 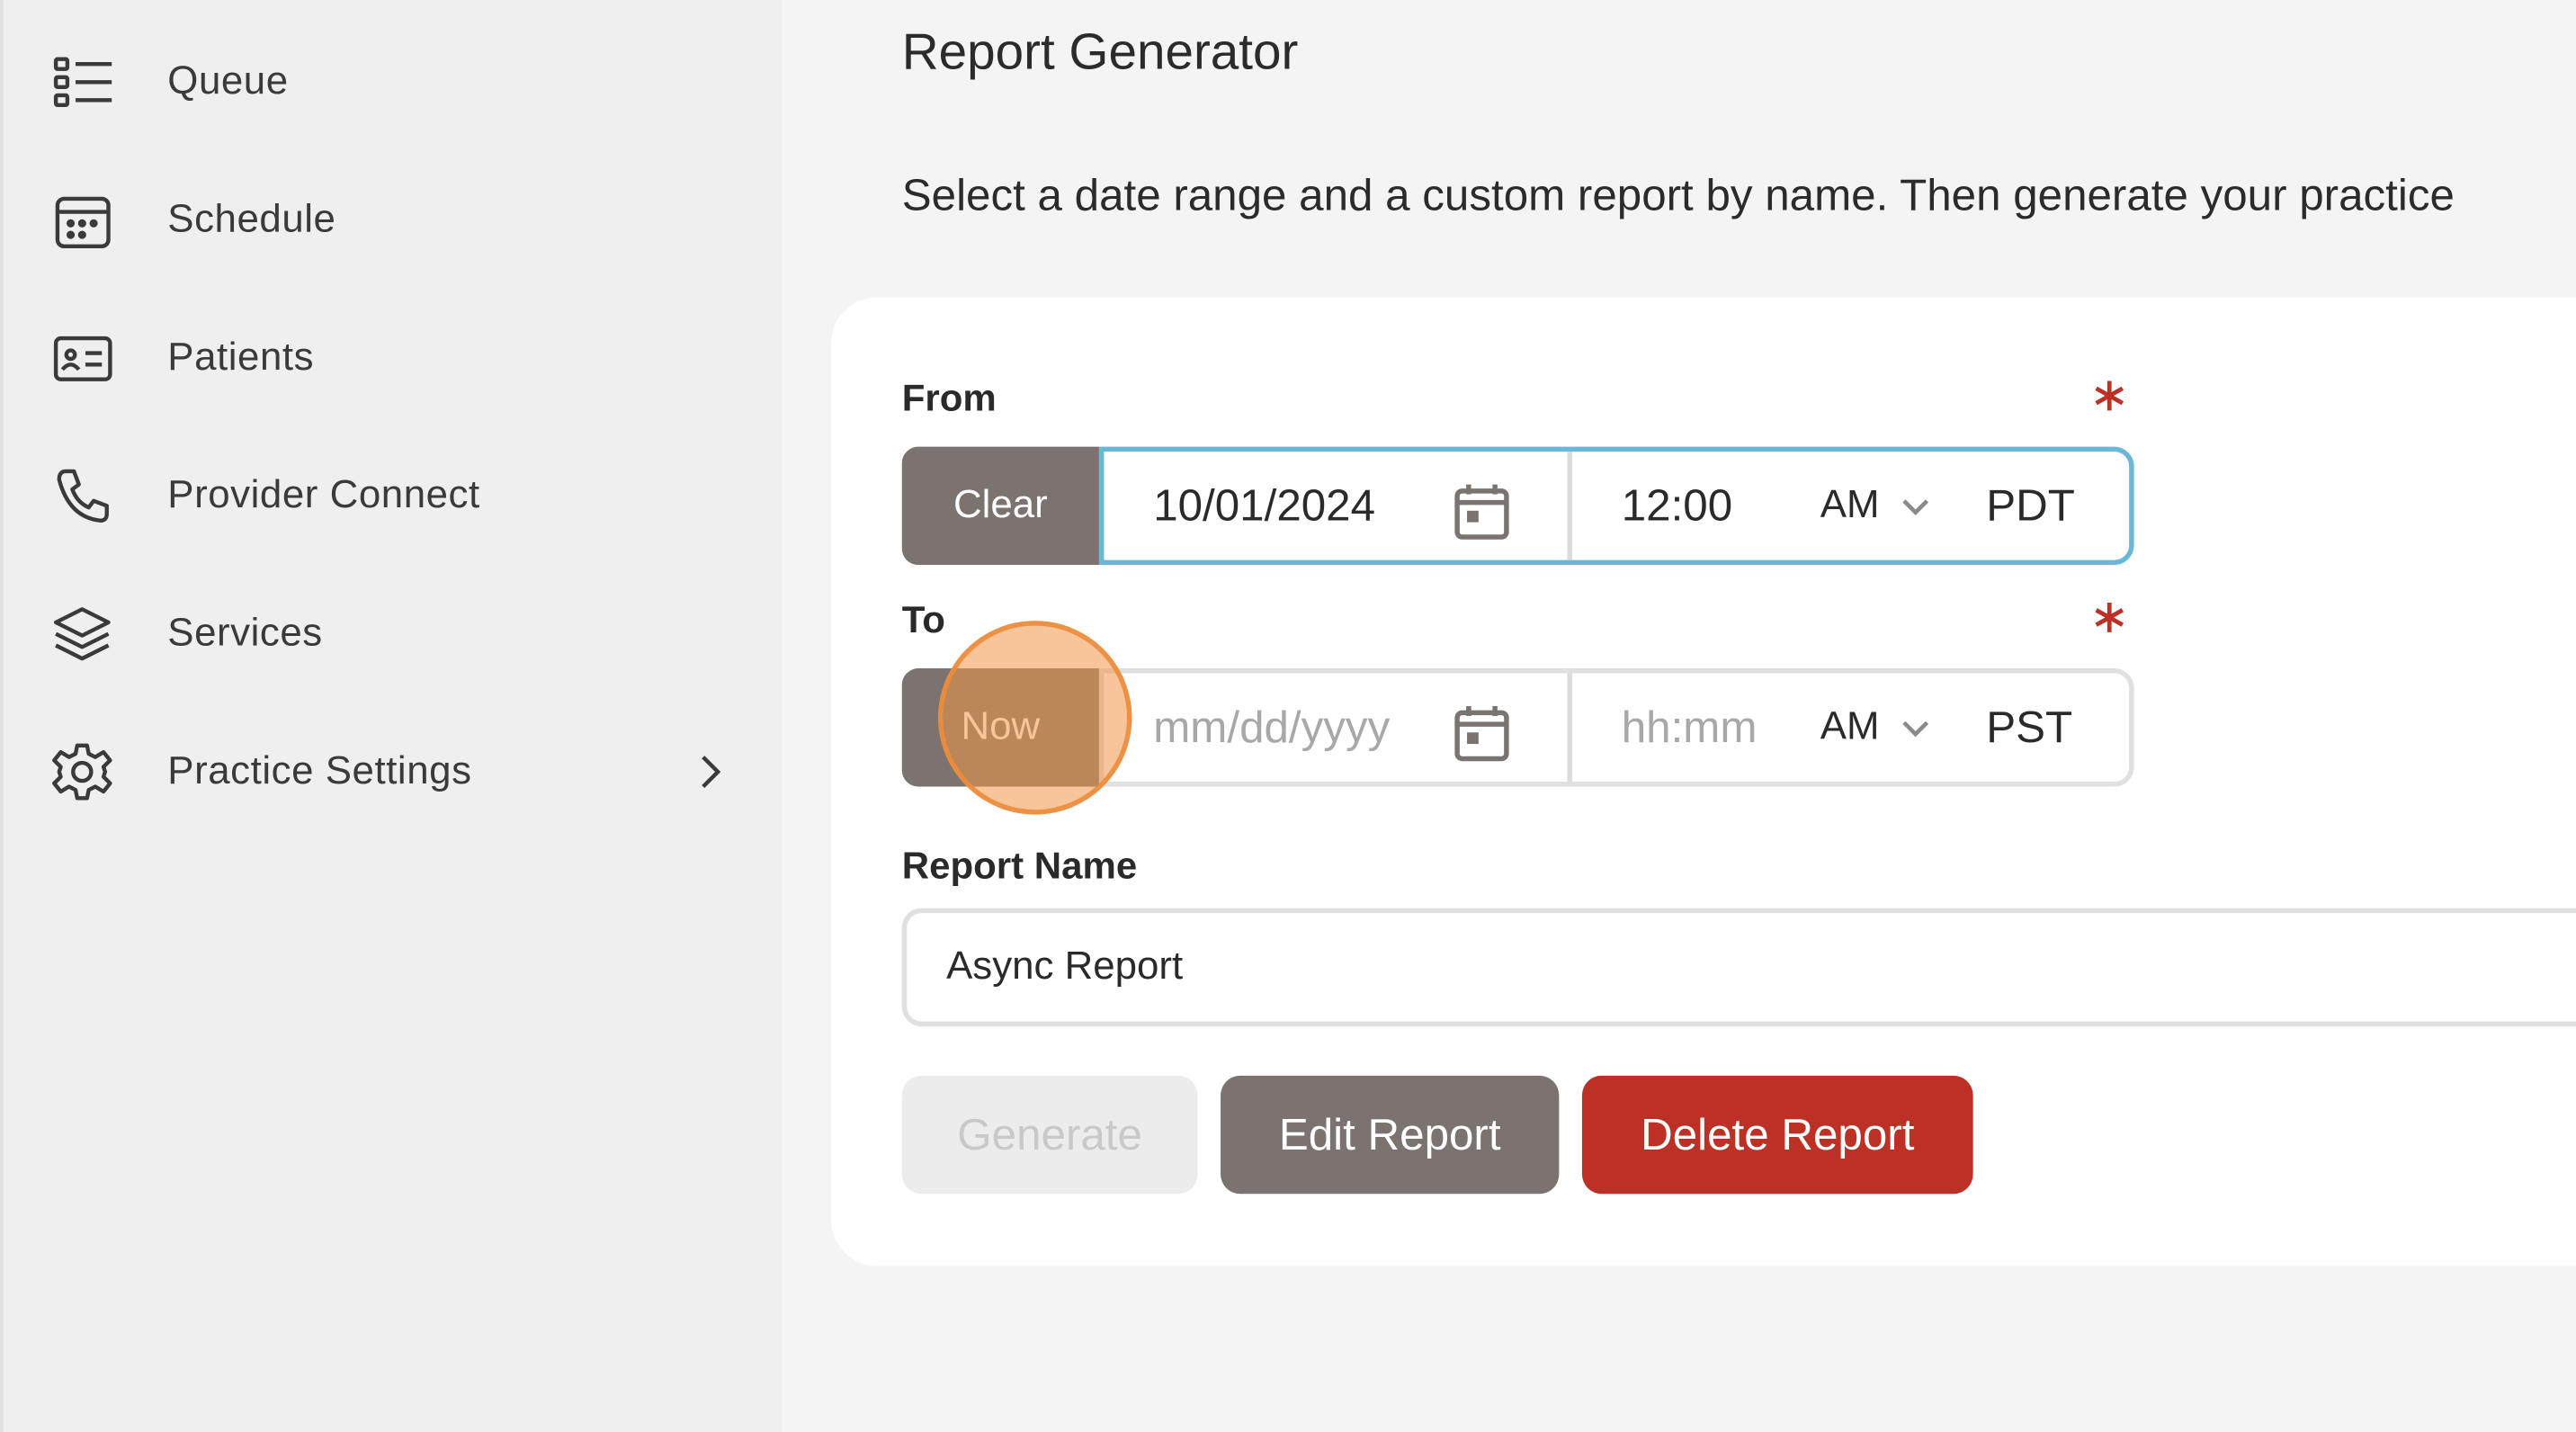 I want to click on to-label: To, so click(x=923, y=619).